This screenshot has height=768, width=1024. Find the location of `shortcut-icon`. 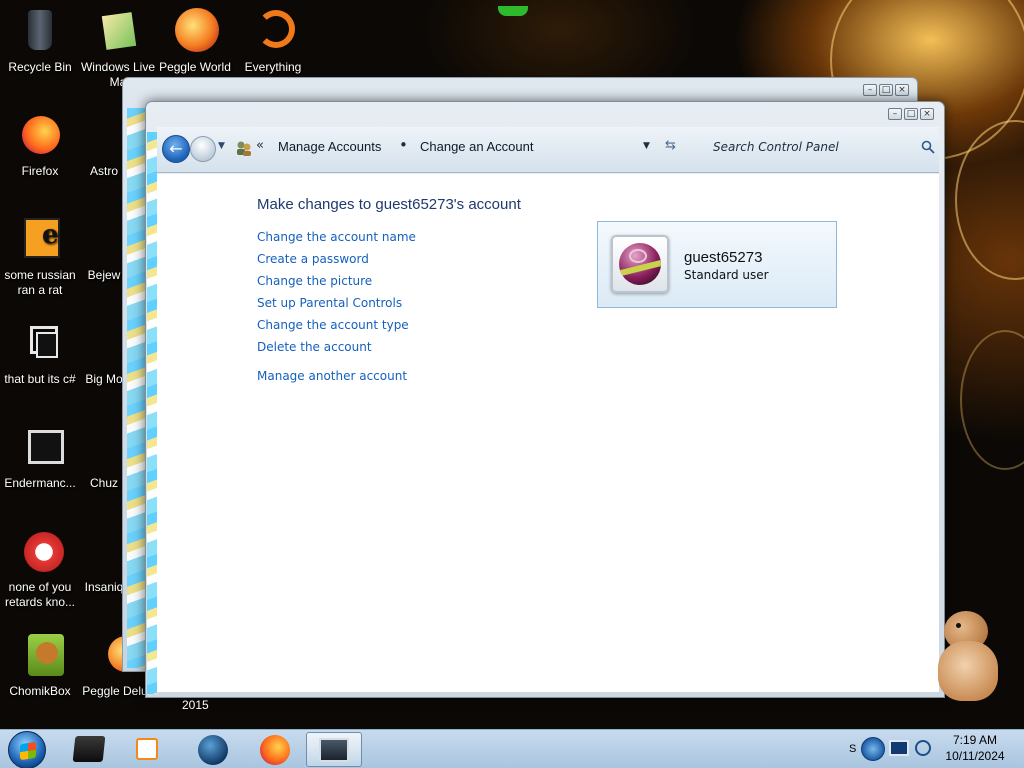

shortcut-icon is located at coordinates (40, 344).